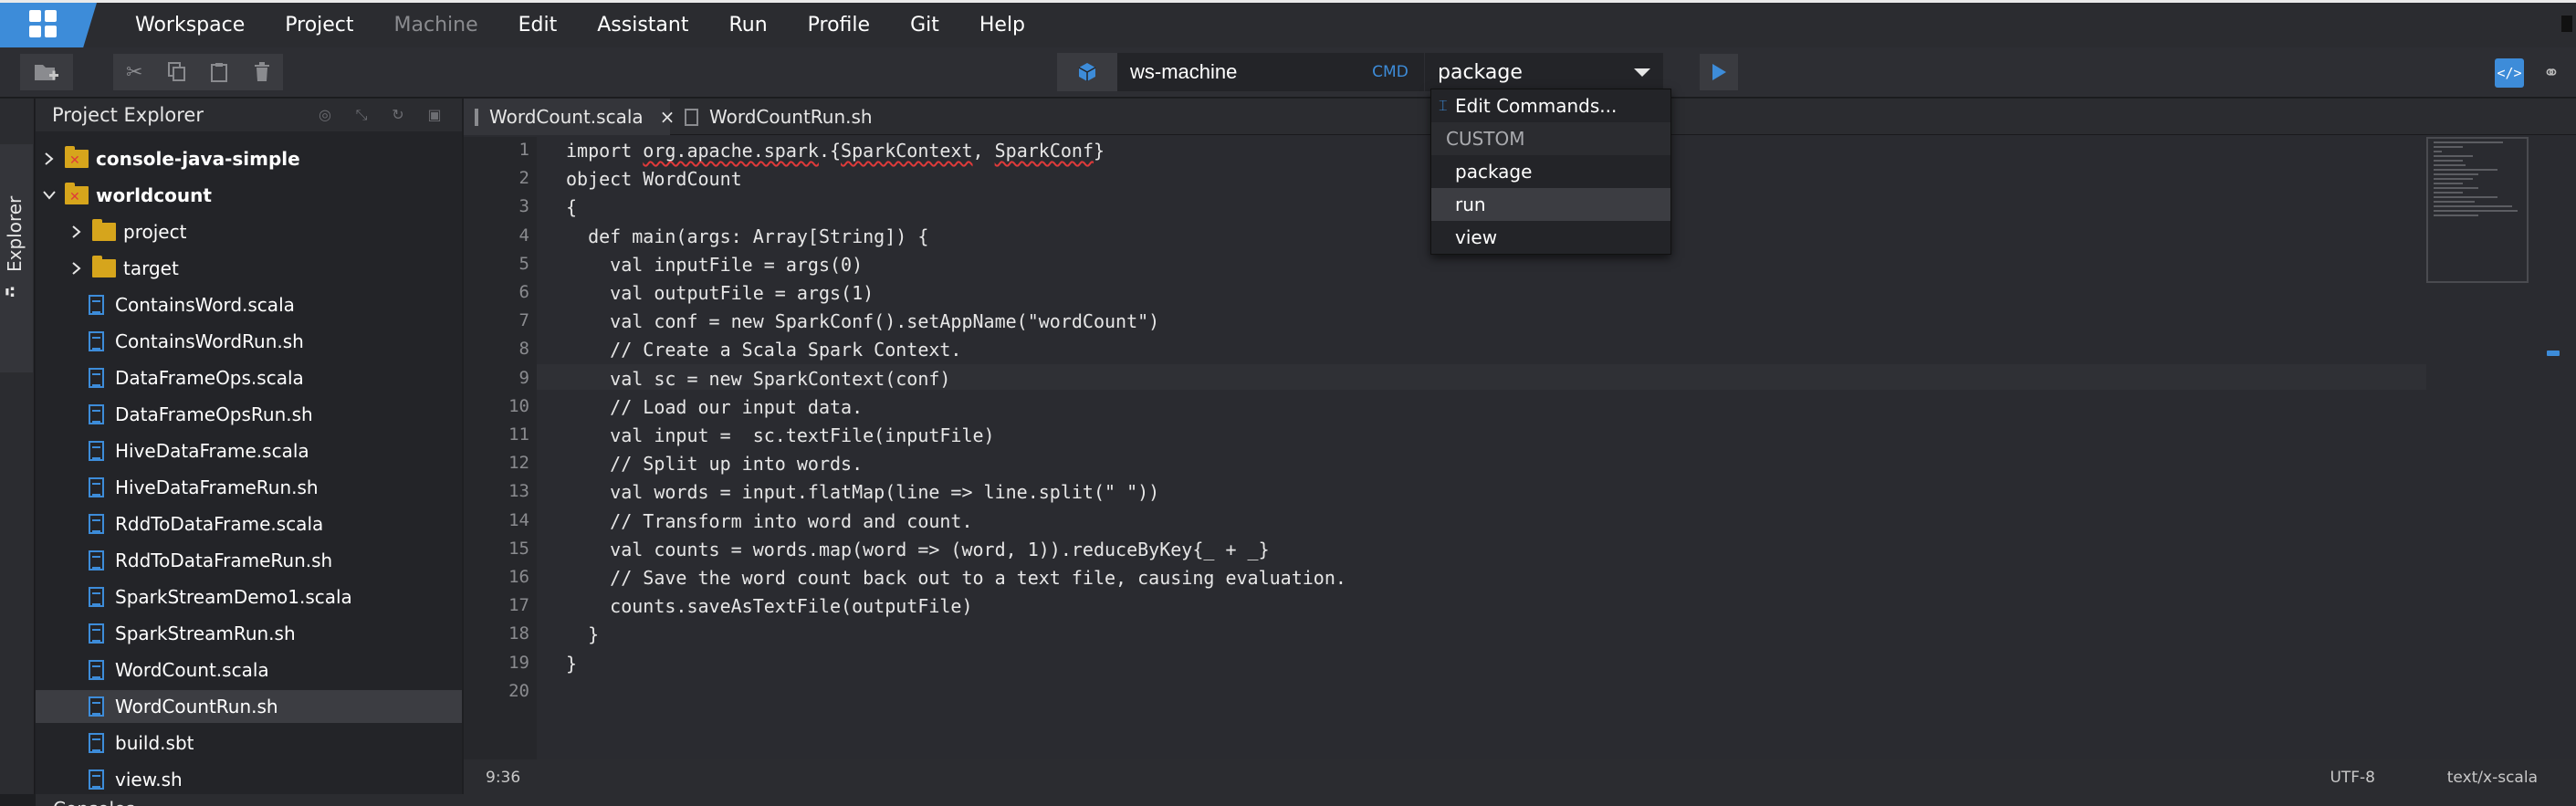 This screenshot has width=2576, height=806. I want to click on file-mime-type: text/x-scala, so click(2493, 778).